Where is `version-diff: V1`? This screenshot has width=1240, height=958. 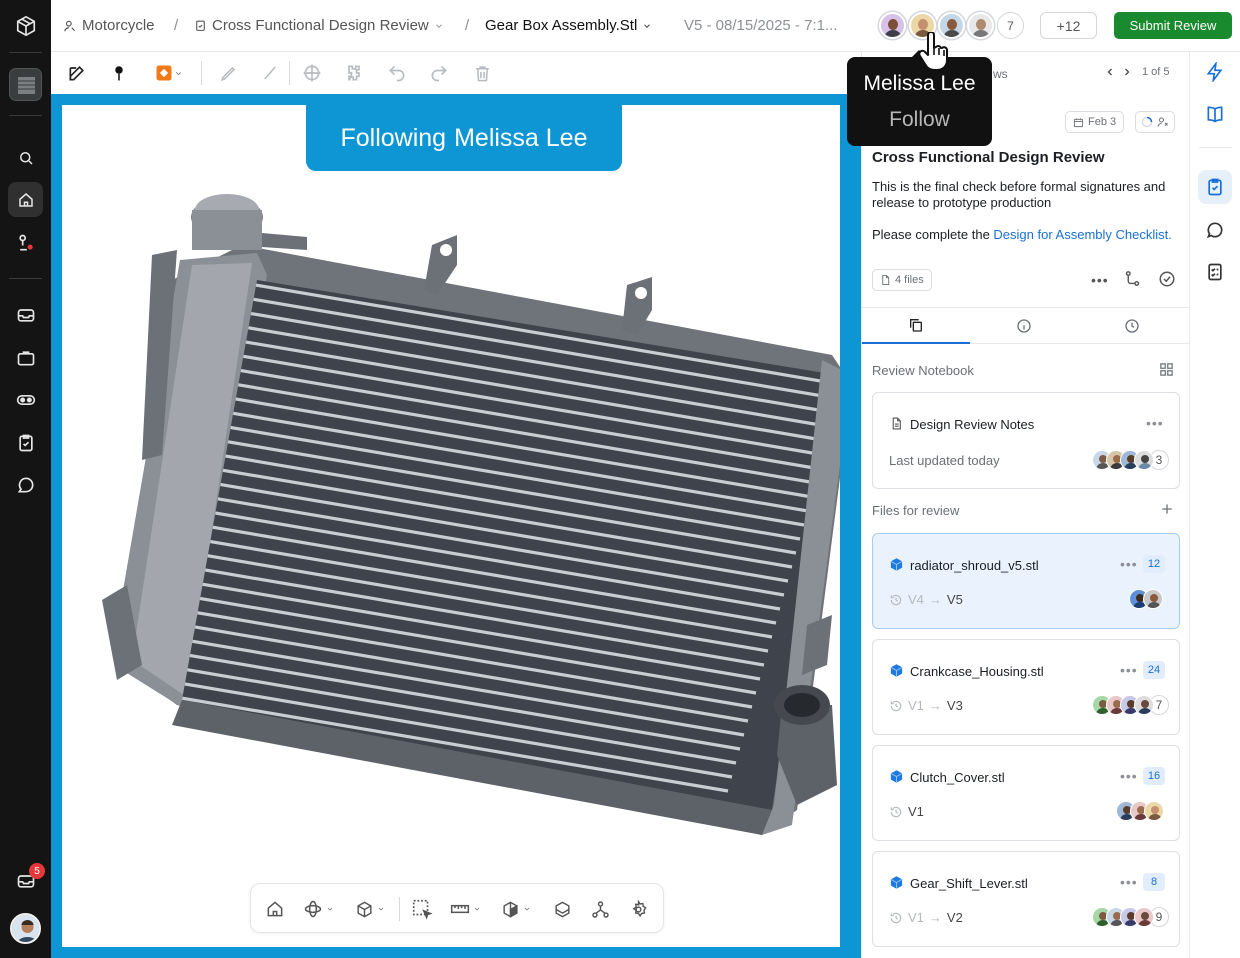 version-diff: V1 is located at coordinates (906, 811).